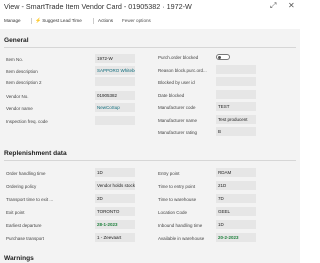 The height and width of the screenshot is (263, 320). Describe the element at coordinates (236, 211) in the screenshot. I see `location-code-field: GEEL` at that location.